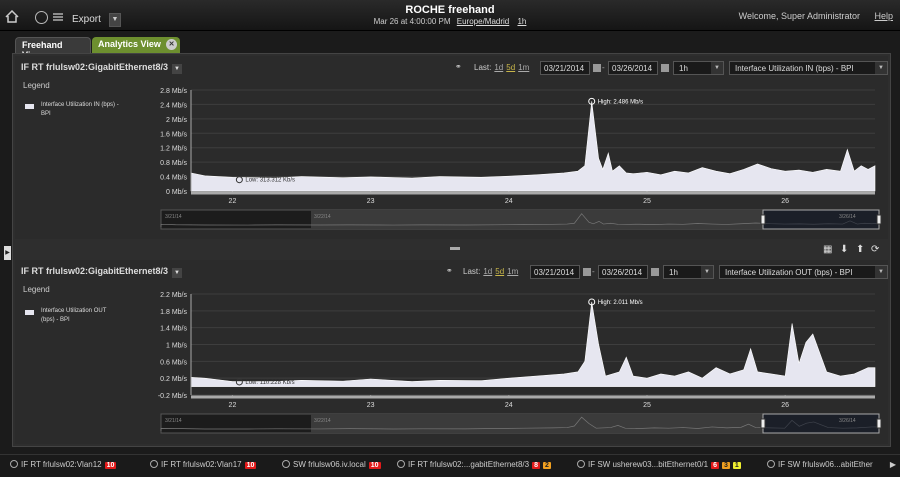 The image size is (900, 477). Describe the element at coordinates (808, 68) in the screenshot. I see `metric-select: Interface Utilization IN (bps) - BPI ▼` at that location.